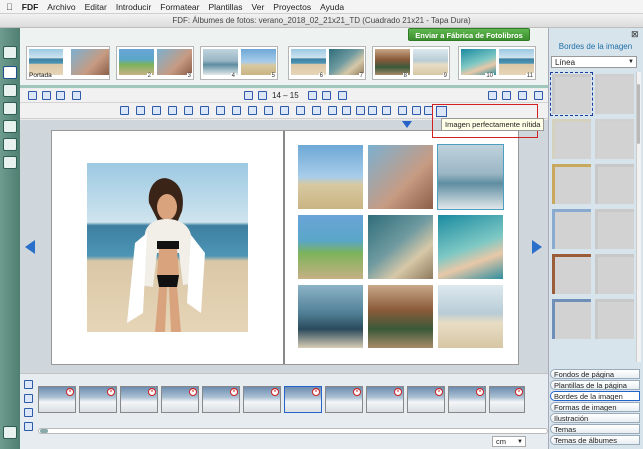 Image resolution: width=643 pixels, height=449 pixels. I want to click on zoom-image-in-icon, so click(316, 110).